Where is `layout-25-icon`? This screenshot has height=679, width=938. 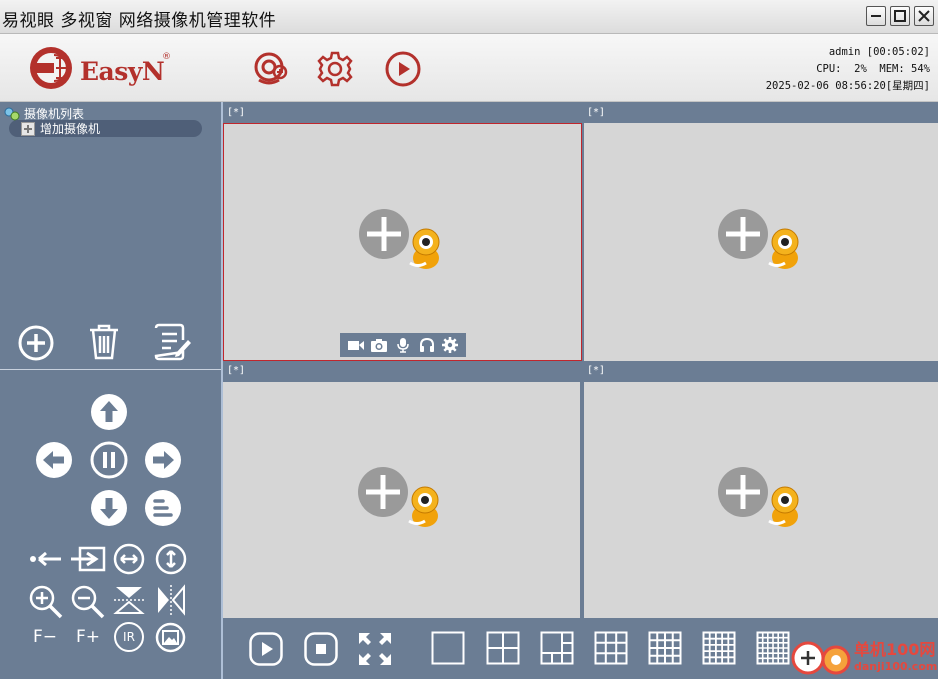 layout-25-icon is located at coordinates (719, 648).